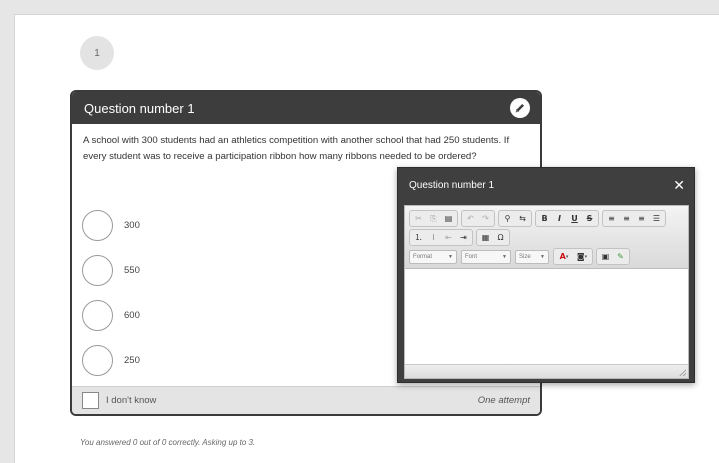 This screenshot has width=719, height=463. I want to click on step-badge: 1, so click(97, 53).